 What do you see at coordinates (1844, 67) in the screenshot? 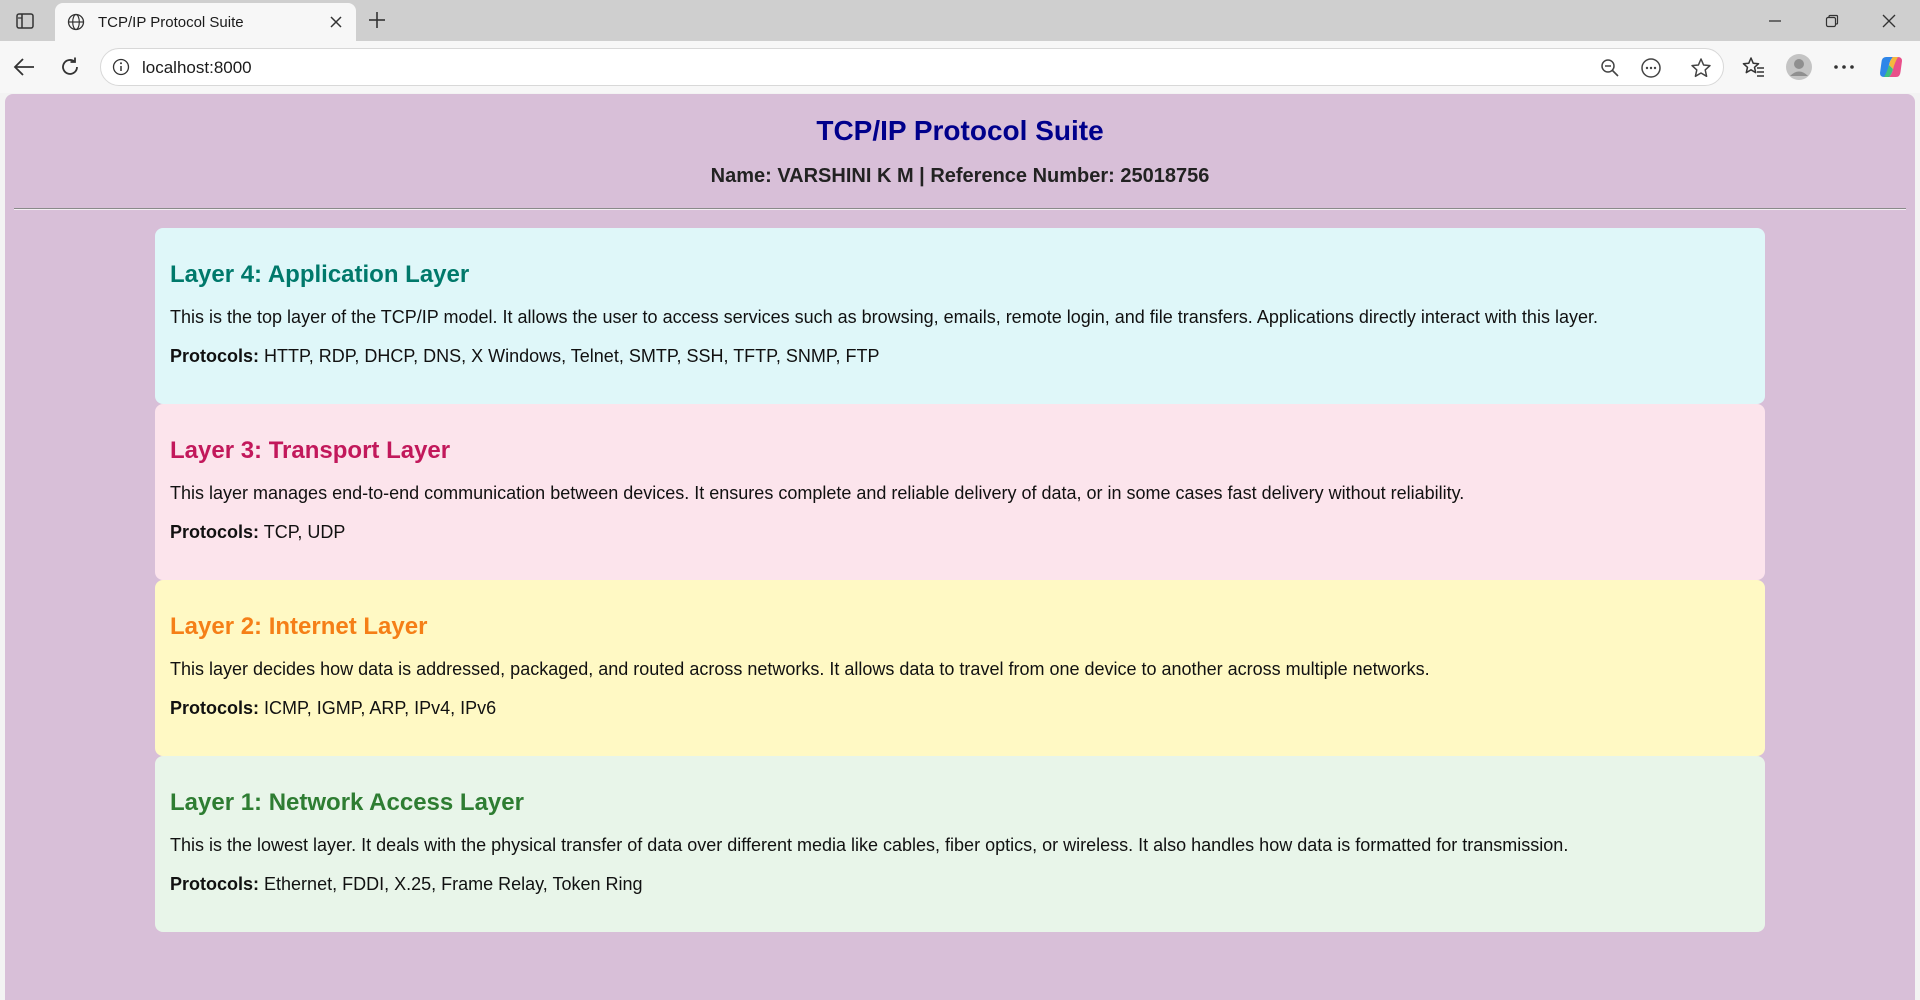
I see `more-options-icon` at bounding box center [1844, 67].